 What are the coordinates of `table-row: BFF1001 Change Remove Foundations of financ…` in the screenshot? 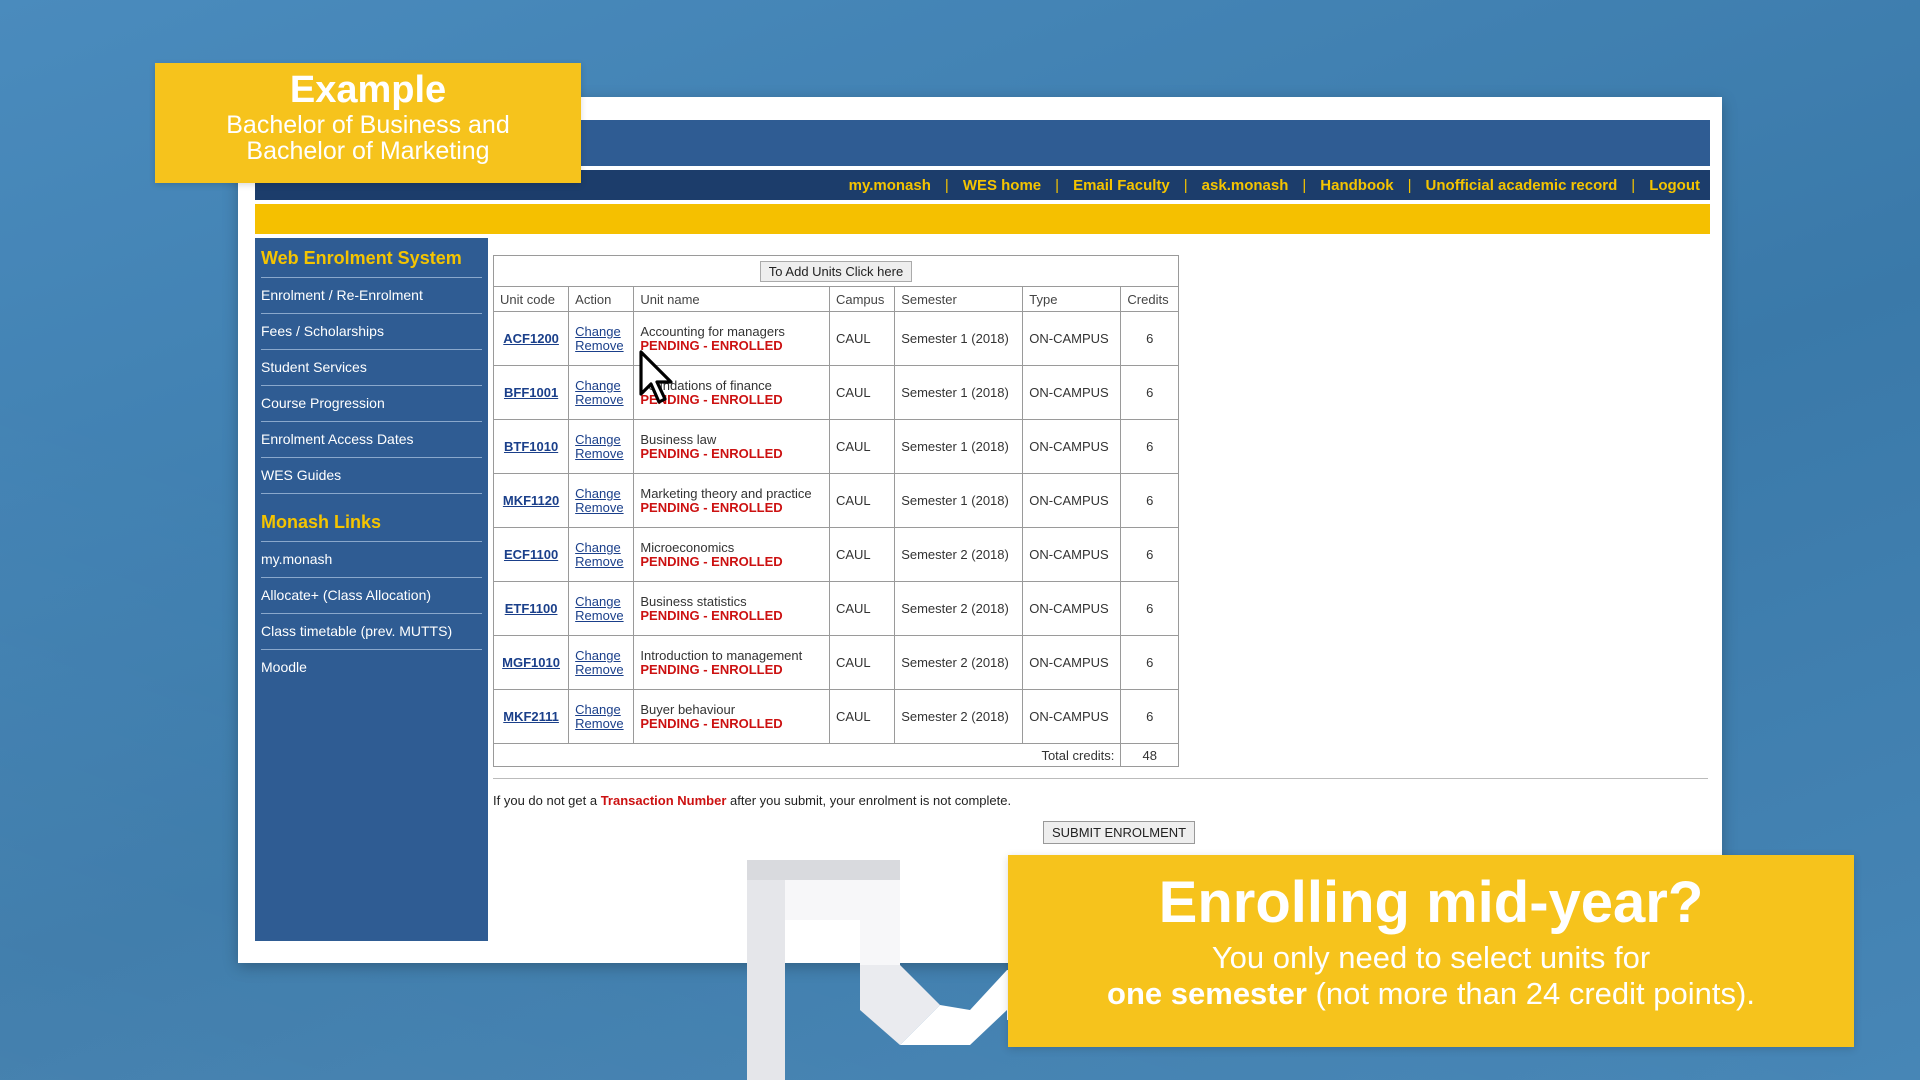 It's located at (835, 392).